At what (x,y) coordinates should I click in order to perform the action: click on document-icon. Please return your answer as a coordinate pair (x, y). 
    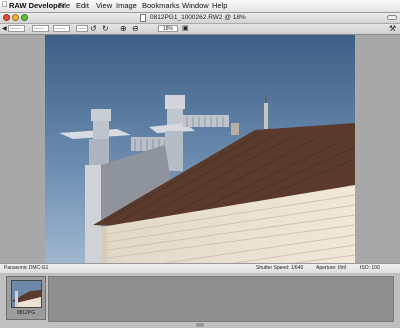
    Looking at the image, I should click on (143, 18).